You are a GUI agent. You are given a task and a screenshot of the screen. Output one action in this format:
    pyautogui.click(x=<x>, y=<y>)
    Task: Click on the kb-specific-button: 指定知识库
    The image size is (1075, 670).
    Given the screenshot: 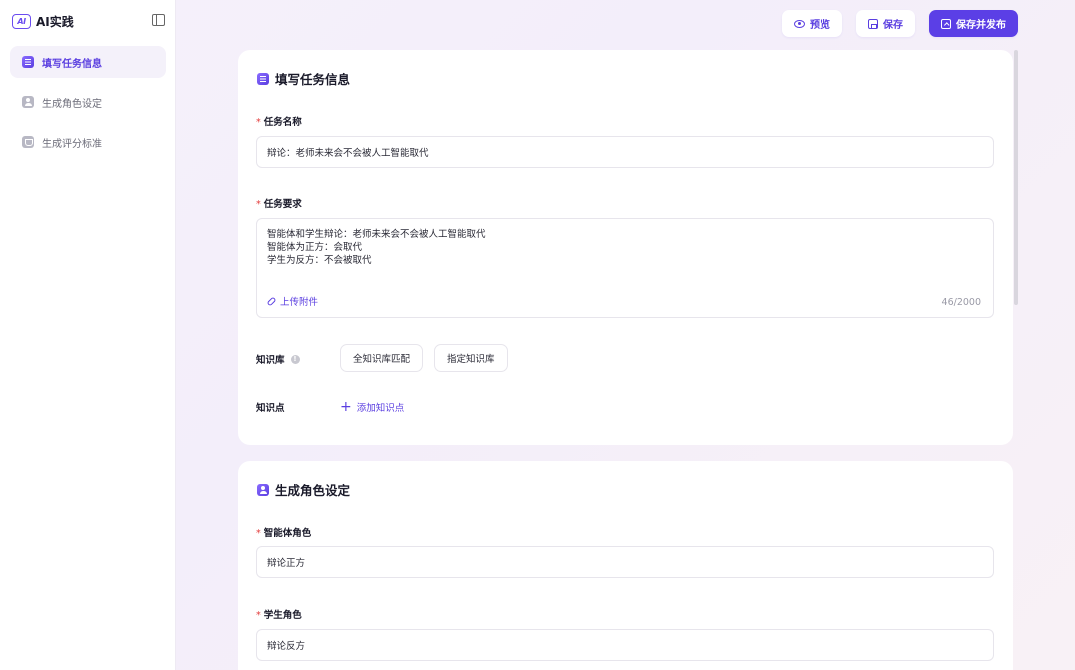 What is the action you would take?
    pyautogui.click(x=471, y=358)
    